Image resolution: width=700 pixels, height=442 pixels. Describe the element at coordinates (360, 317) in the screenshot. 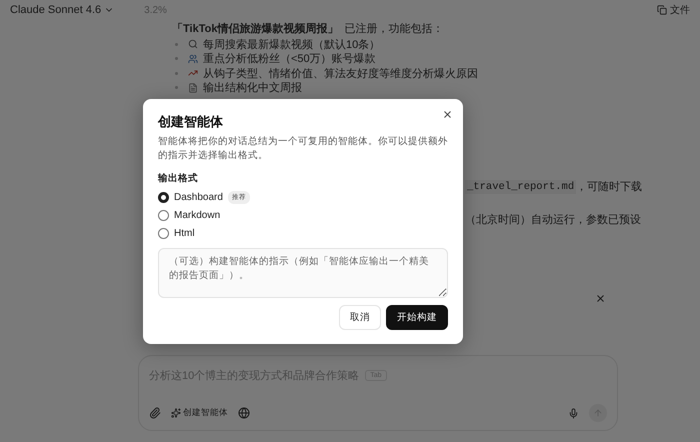

I see `cancel-button: 取消` at that location.